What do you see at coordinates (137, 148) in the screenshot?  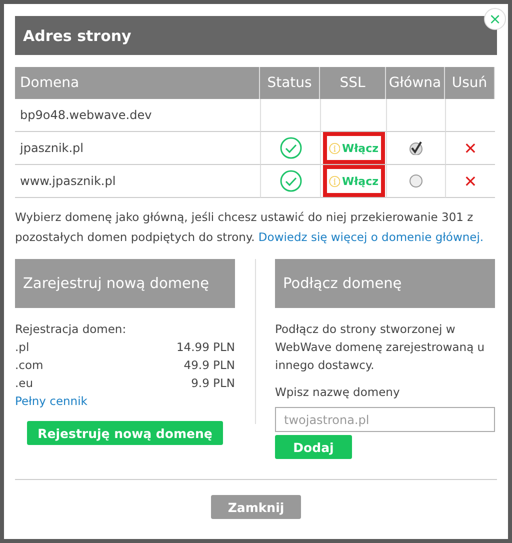 I see `domain-cell: jpasznik.pl` at bounding box center [137, 148].